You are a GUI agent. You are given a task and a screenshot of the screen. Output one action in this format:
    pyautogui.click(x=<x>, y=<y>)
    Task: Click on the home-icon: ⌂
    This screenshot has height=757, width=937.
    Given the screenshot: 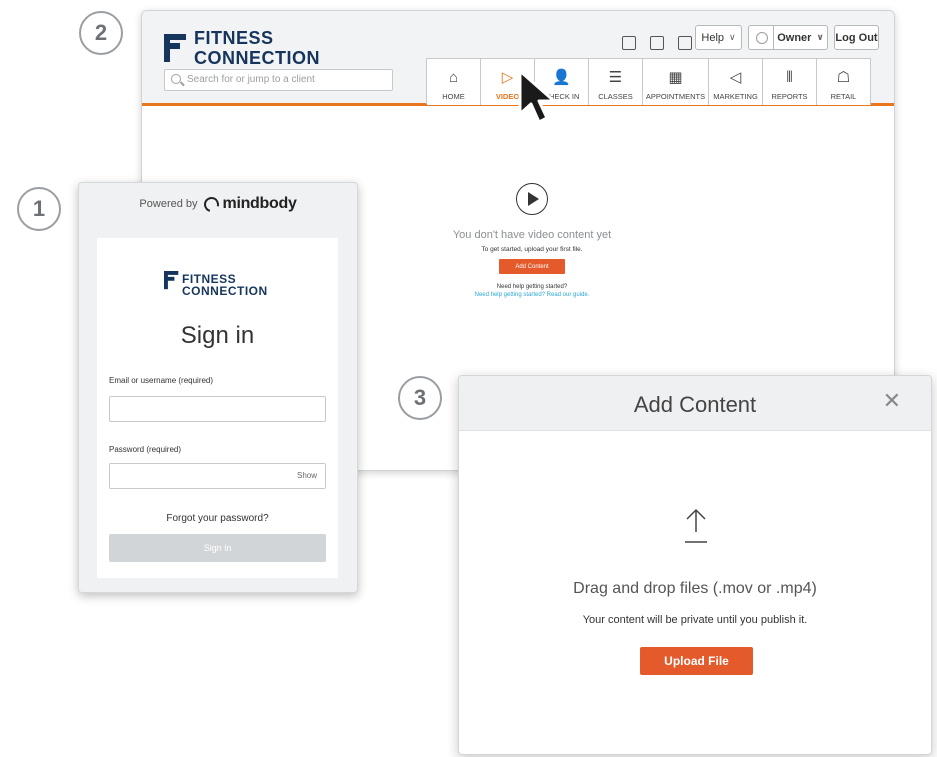 What is the action you would take?
    pyautogui.click(x=453, y=77)
    